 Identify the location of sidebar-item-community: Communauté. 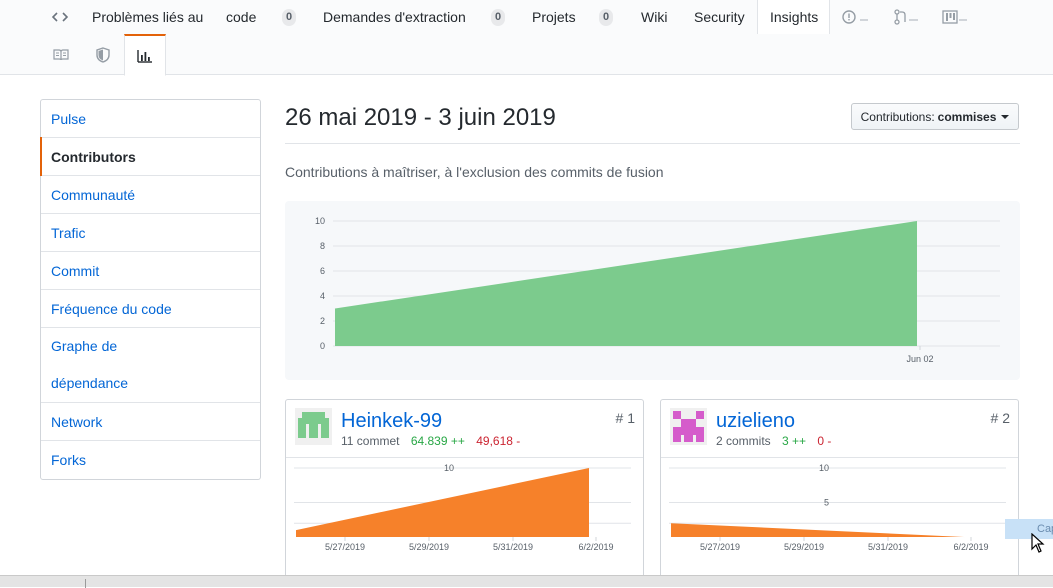
(150, 195).